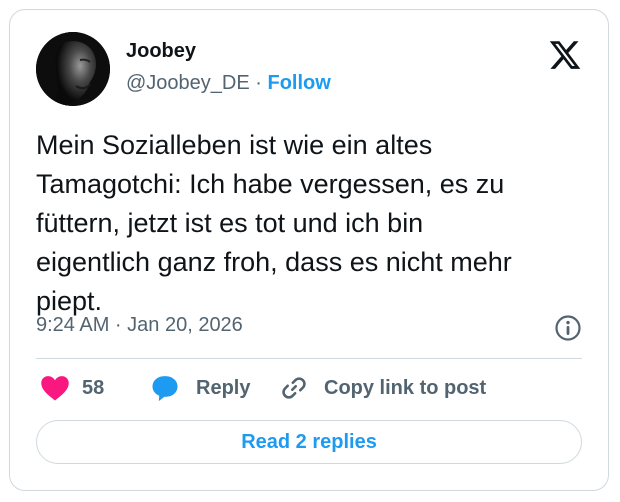 The width and height of the screenshot is (620, 502). I want to click on author-handle: @Joobey_DE, so click(188, 83).